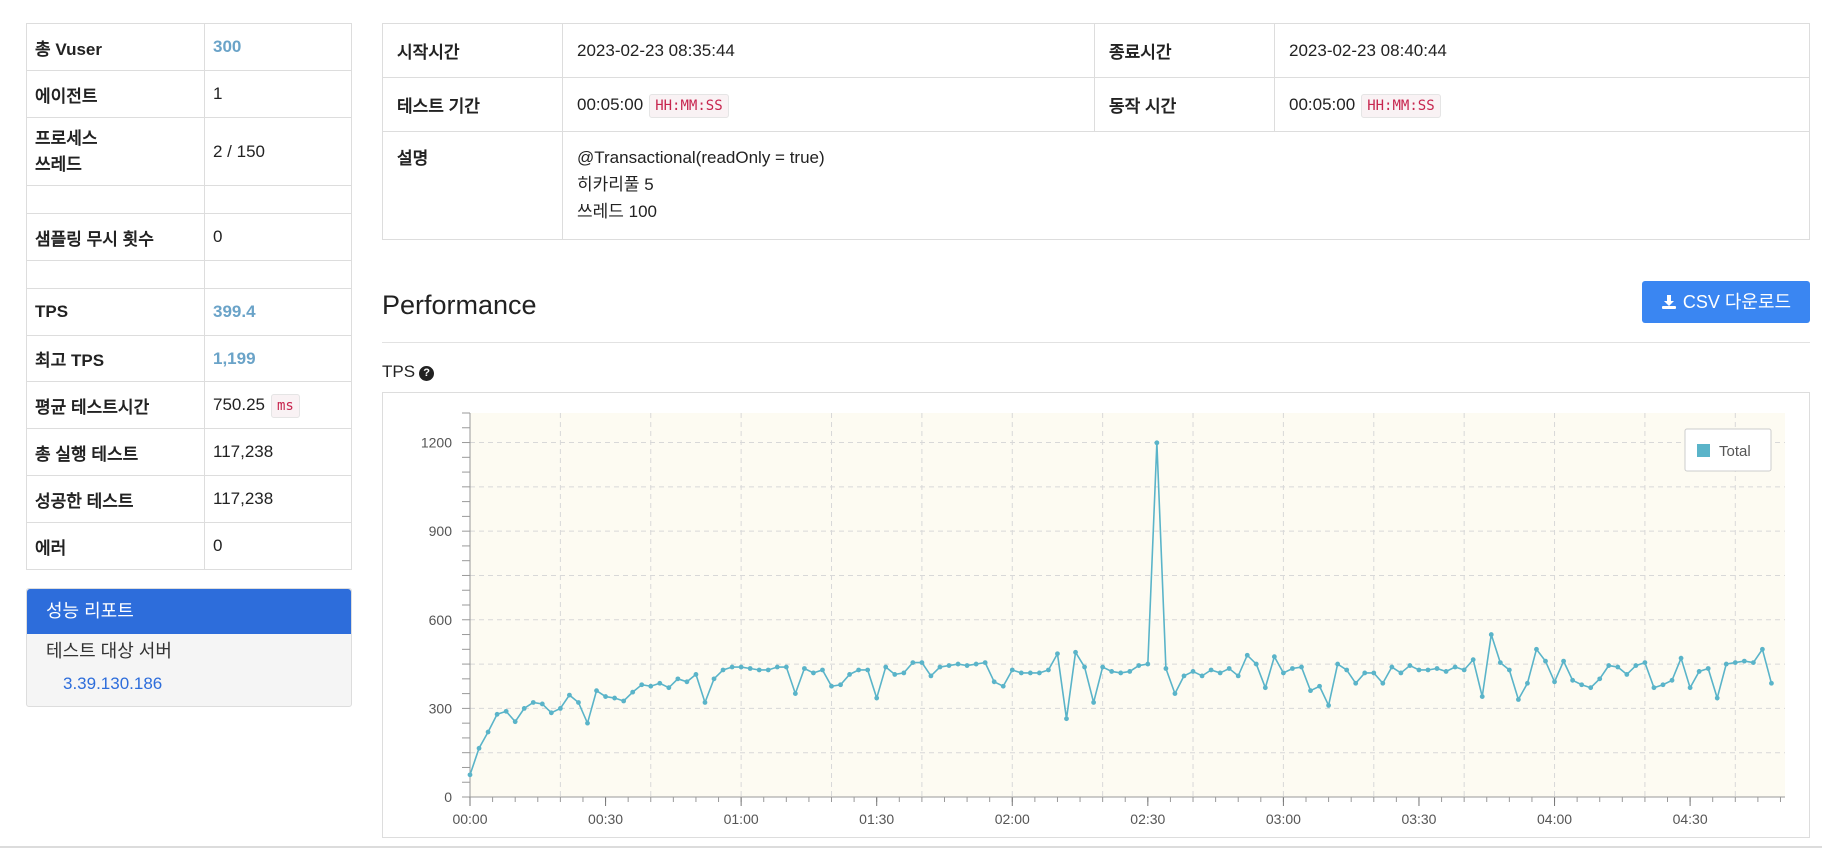 This screenshot has width=1822, height=848. Describe the element at coordinates (278, 47) in the screenshot. I see `total-vuser-value: 300` at that location.